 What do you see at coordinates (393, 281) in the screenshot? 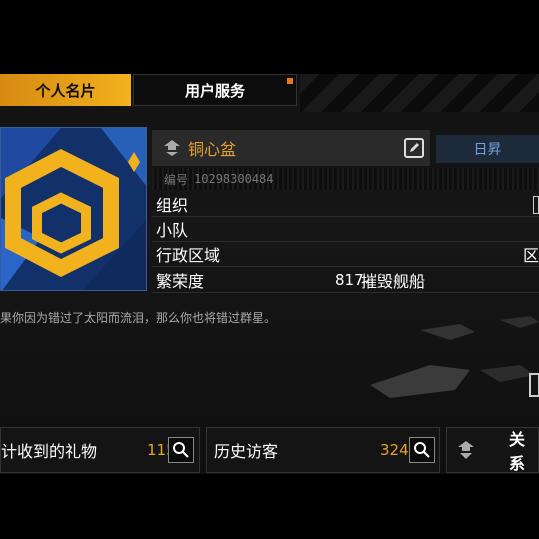
I see `destroyed-ships-label: 摧毁舰船` at bounding box center [393, 281].